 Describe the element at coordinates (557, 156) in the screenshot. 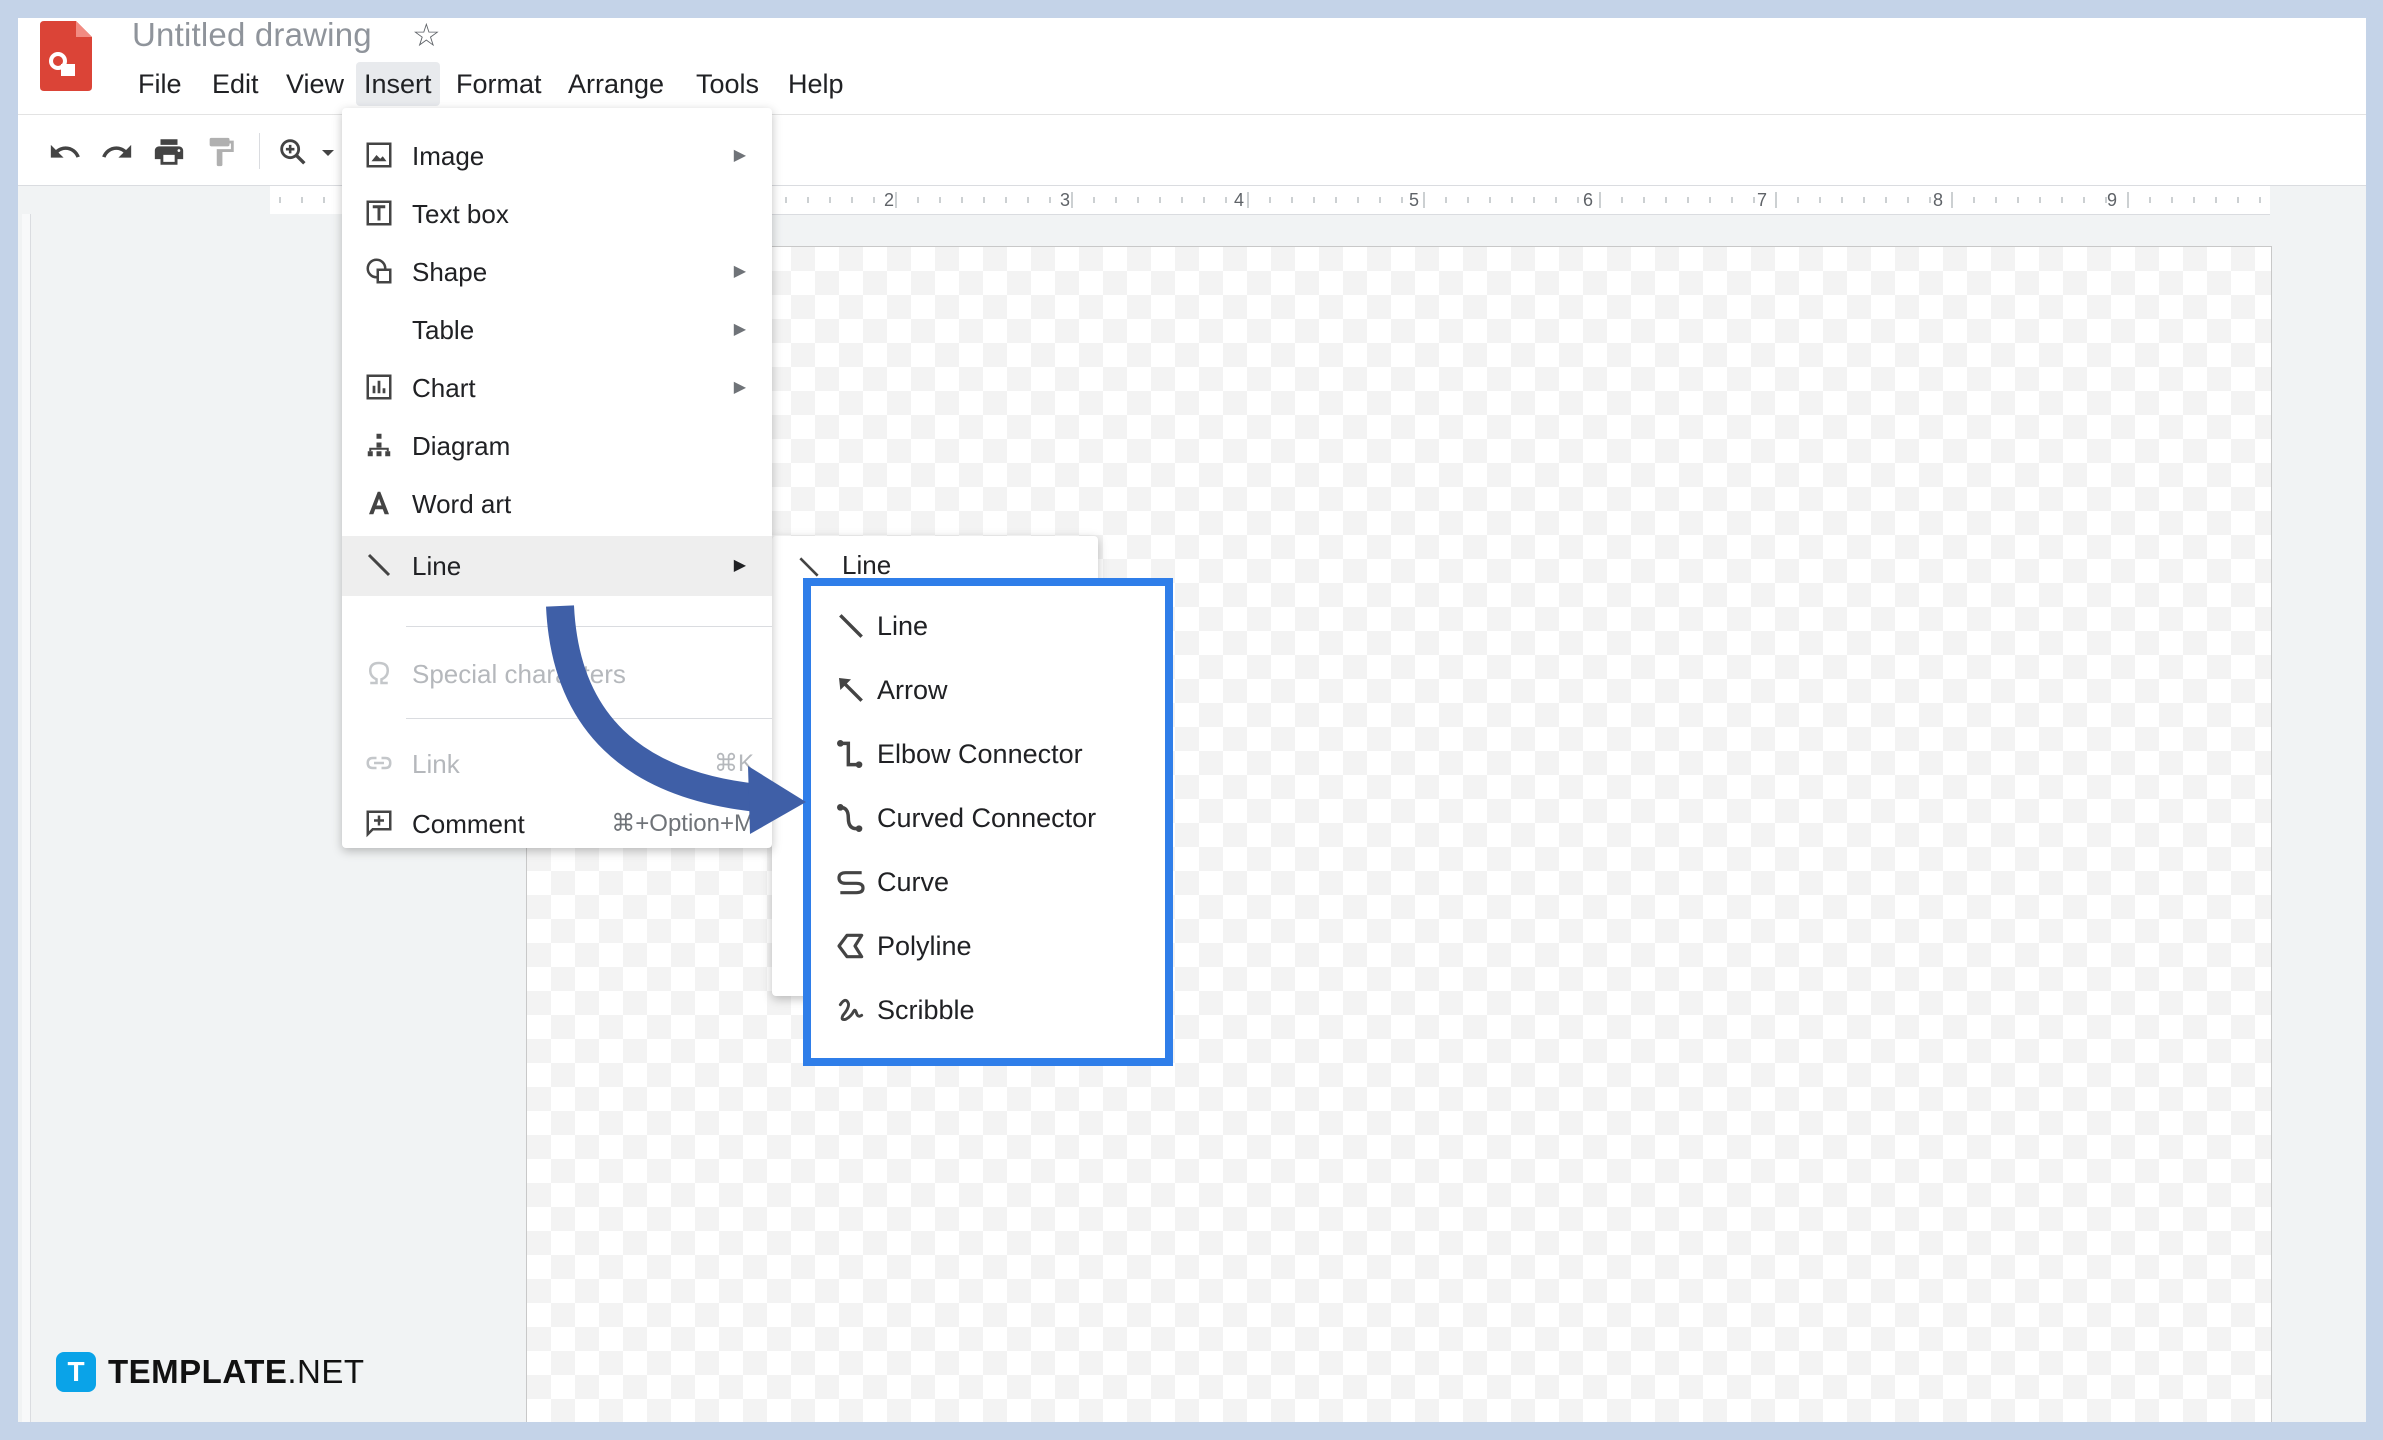

I see `insert-menu-image: Image ▶` at that location.